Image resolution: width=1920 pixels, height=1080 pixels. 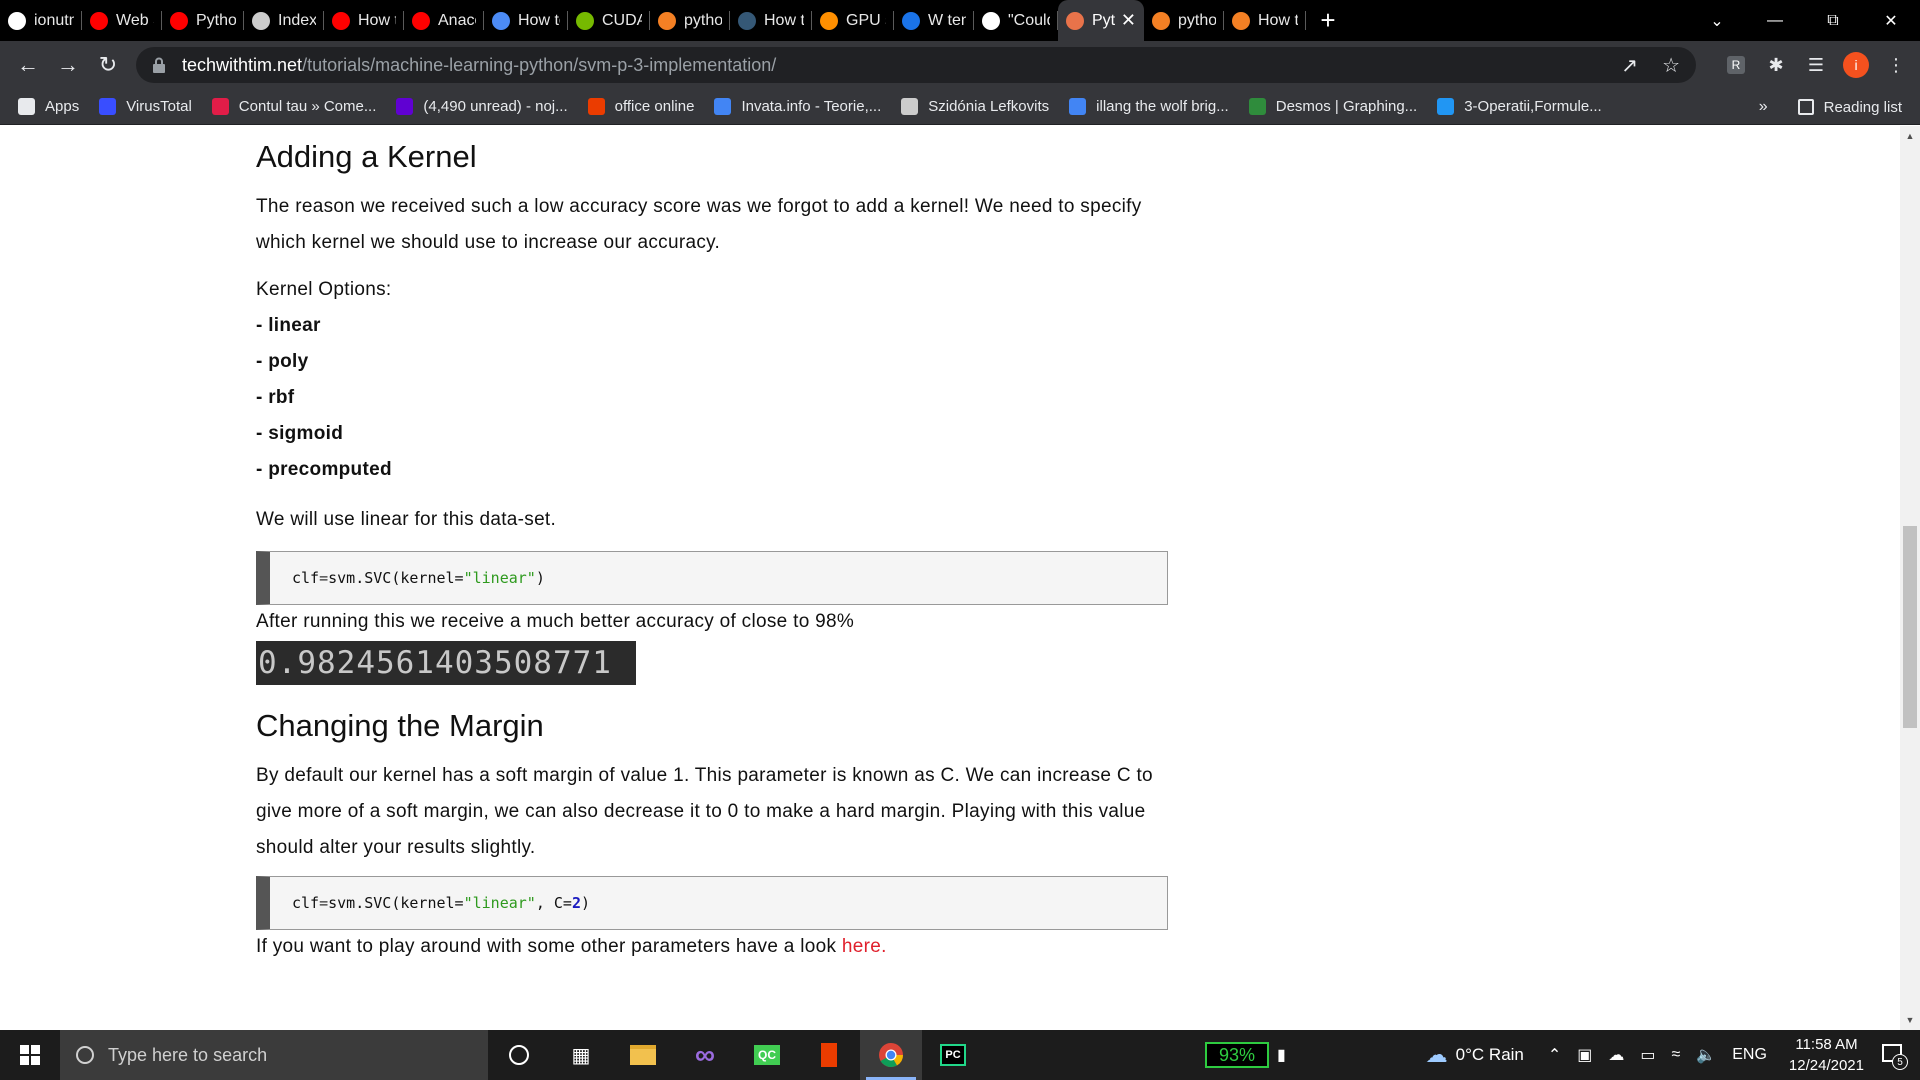 I want to click on globe-icon, so click(x=910, y=106).